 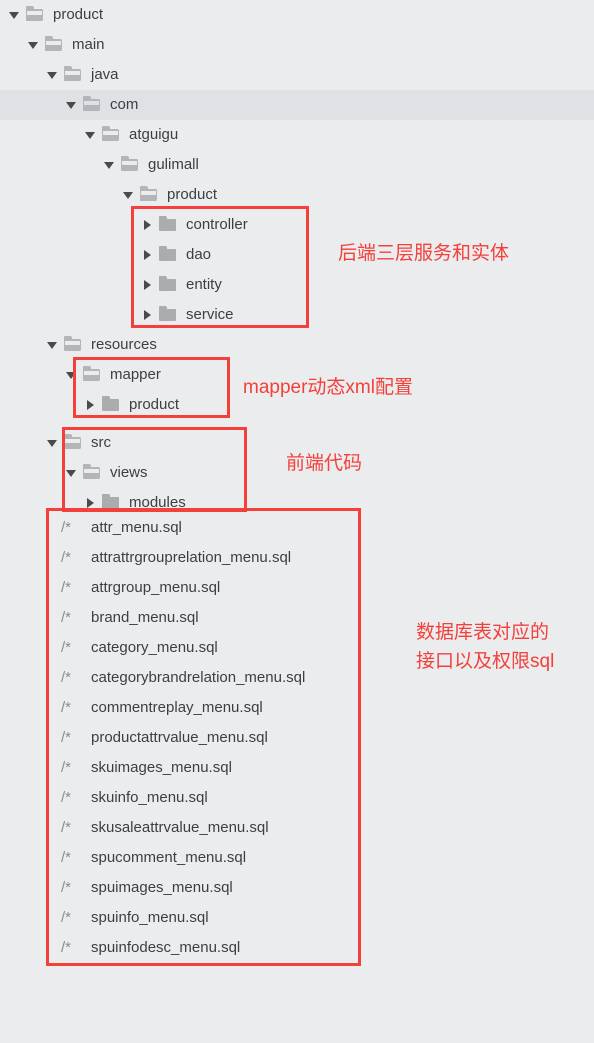 What do you see at coordinates (424, 253) in the screenshot?
I see `annotation-label-backend-layers: 后端三层服务和实体` at bounding box center [424, 253].